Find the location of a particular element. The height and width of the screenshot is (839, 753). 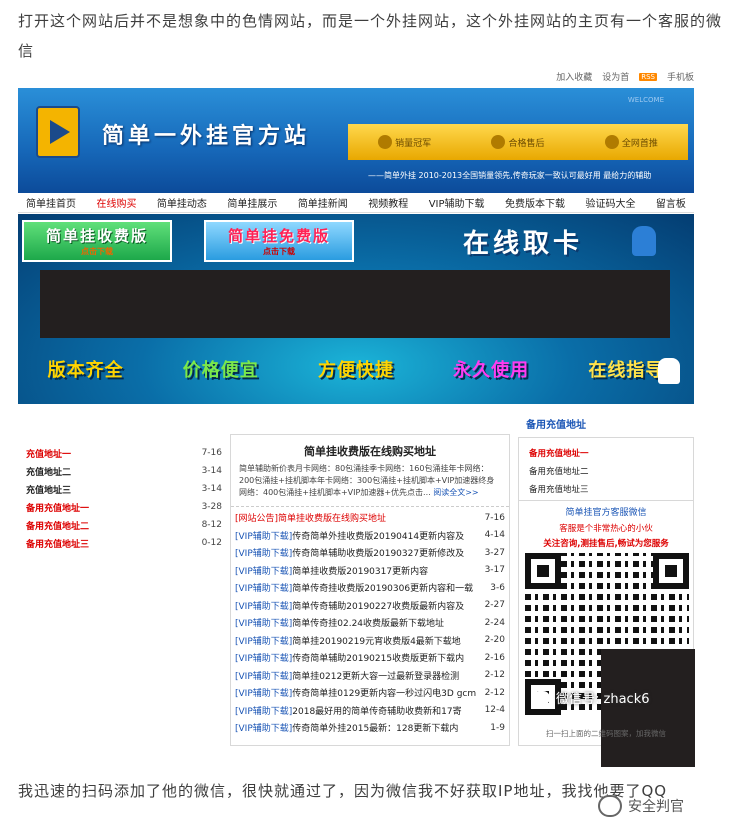

cart-icon is located at coordinates (611, 142).